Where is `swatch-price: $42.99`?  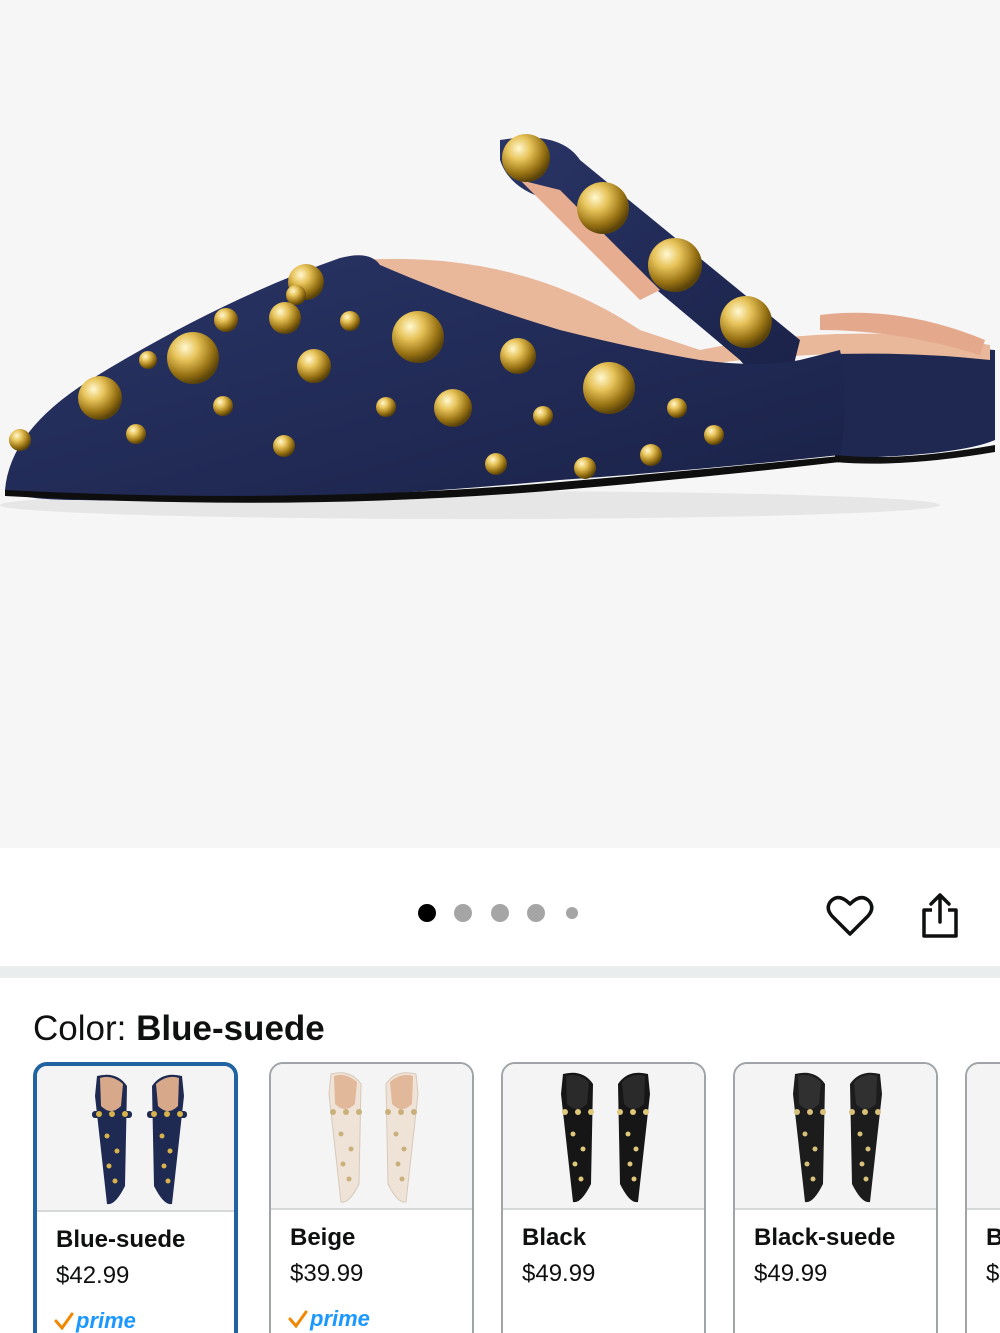 swatch-price: $42.99 is located at coordinates (93, 1275).